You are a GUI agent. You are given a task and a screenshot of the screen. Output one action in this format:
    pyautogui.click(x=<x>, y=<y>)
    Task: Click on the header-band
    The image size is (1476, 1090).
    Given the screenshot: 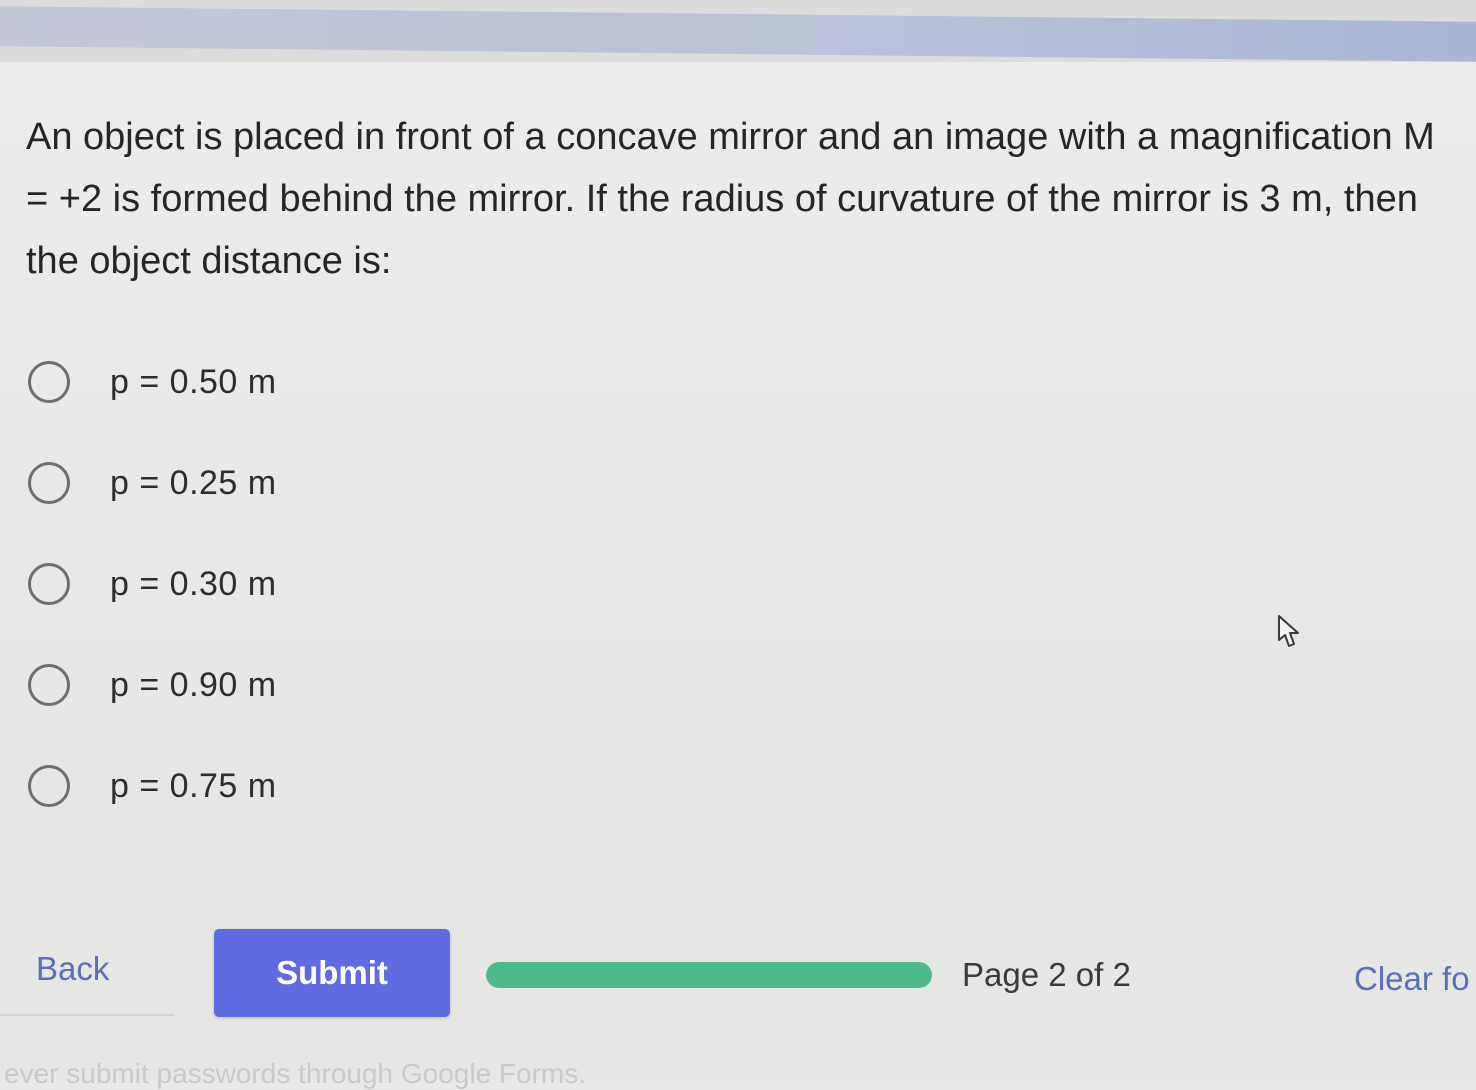 What is the action you would take?
    pyautogui.click(x=738, y=31)
    